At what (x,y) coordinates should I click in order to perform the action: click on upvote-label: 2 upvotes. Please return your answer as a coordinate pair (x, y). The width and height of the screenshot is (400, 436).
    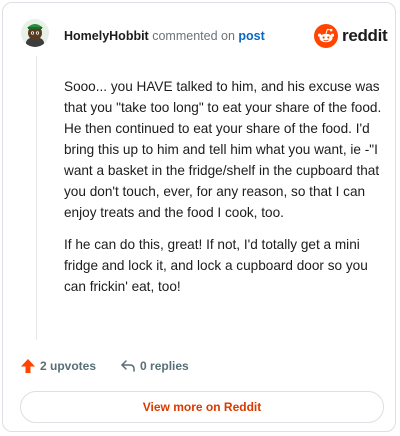
    Looking at the image, I should click on (68, 366).